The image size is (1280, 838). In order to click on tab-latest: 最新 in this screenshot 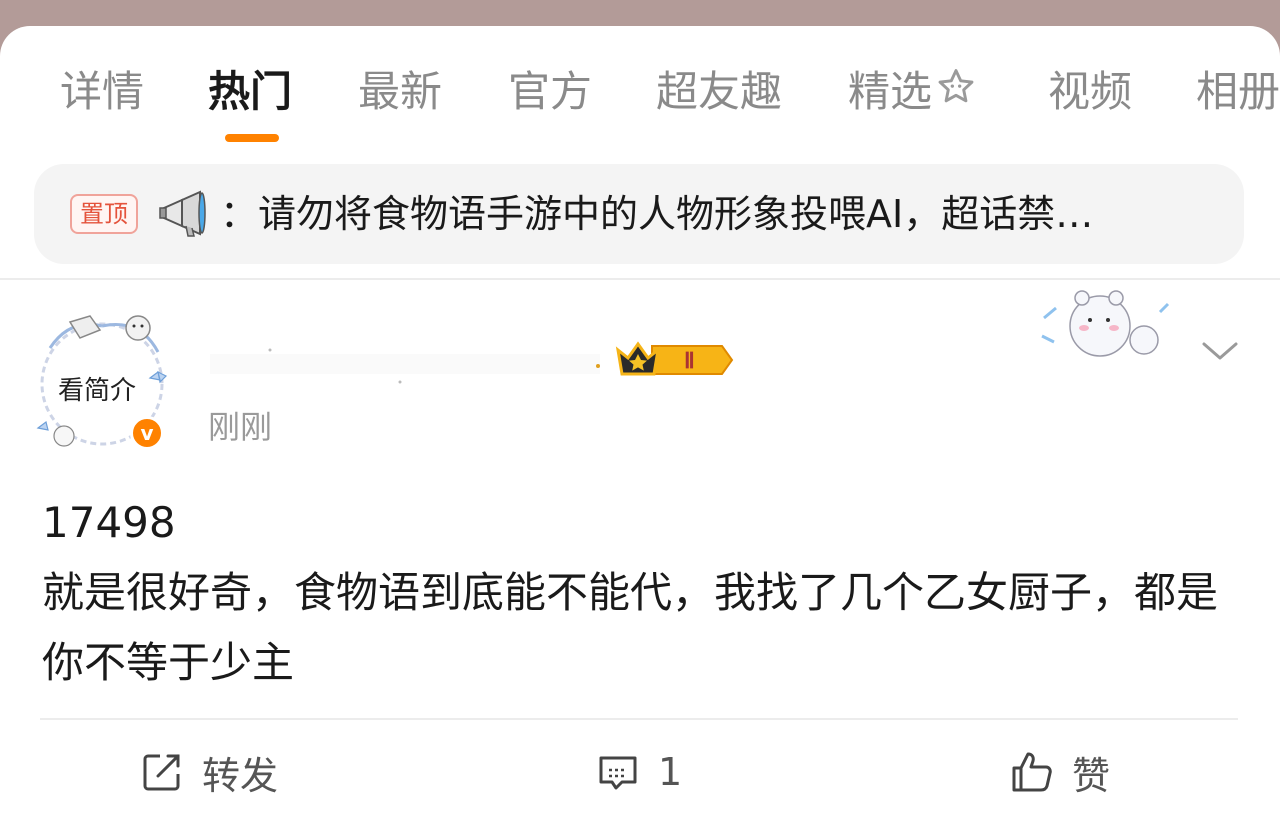, I will do `click(400, 92)`.